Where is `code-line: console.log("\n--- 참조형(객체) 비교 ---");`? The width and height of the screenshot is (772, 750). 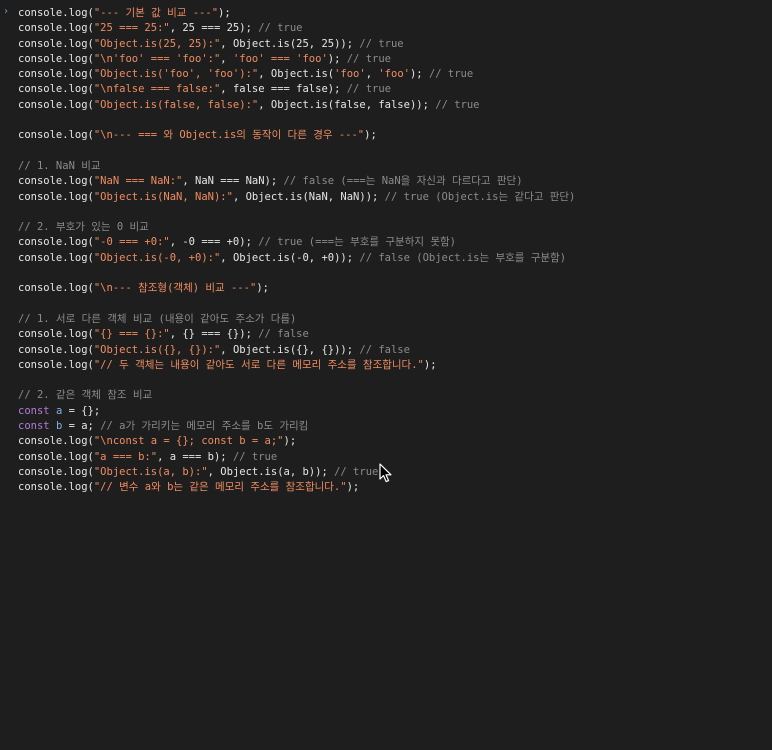
code-line: console.log("\n--- 참조형(객체) 비교 ---"); is located at coordinates (296, 288).